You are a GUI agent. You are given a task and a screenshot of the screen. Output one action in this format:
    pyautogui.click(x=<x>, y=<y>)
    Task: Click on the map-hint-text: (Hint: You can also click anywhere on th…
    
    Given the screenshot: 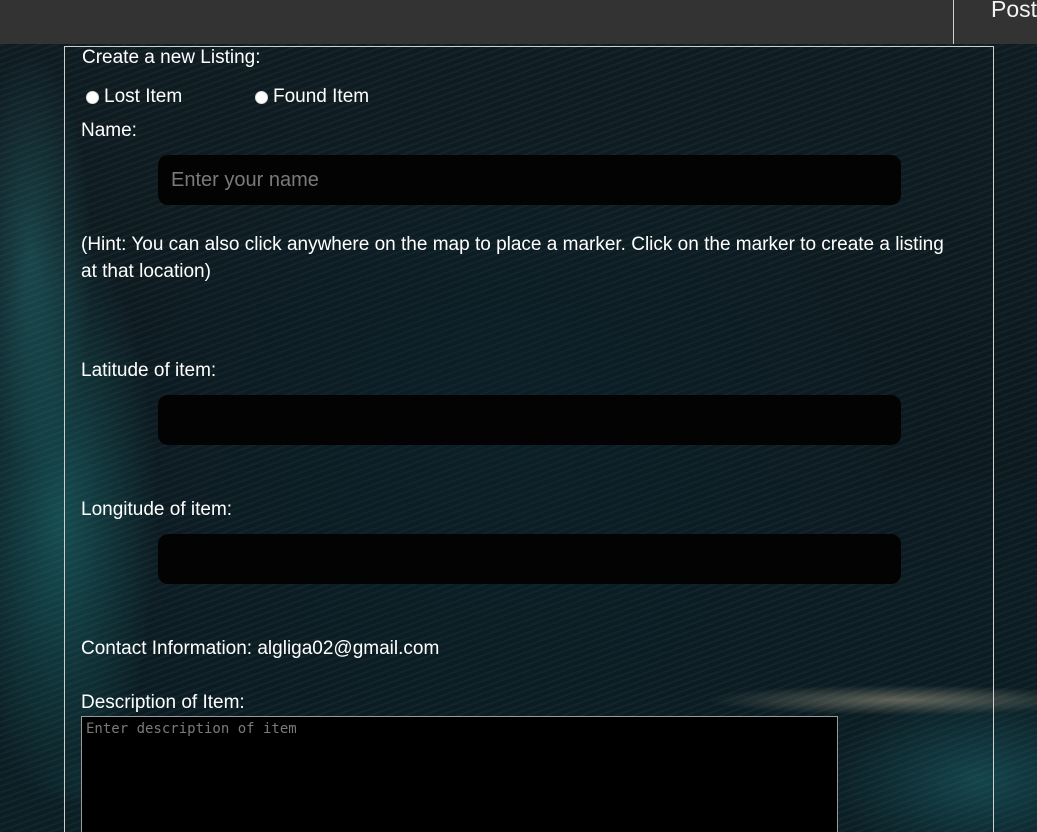 What is the action you would take?
    pyautogui.click(x=512, y=258)
    